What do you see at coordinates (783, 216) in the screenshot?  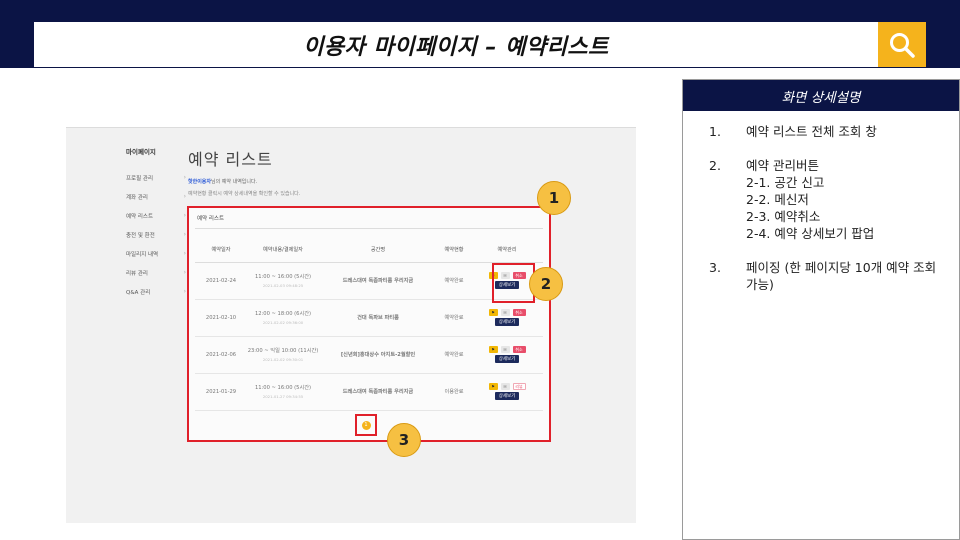 I see `entry-line: 2-3. 예약취소` at bounding box center [783, 216].